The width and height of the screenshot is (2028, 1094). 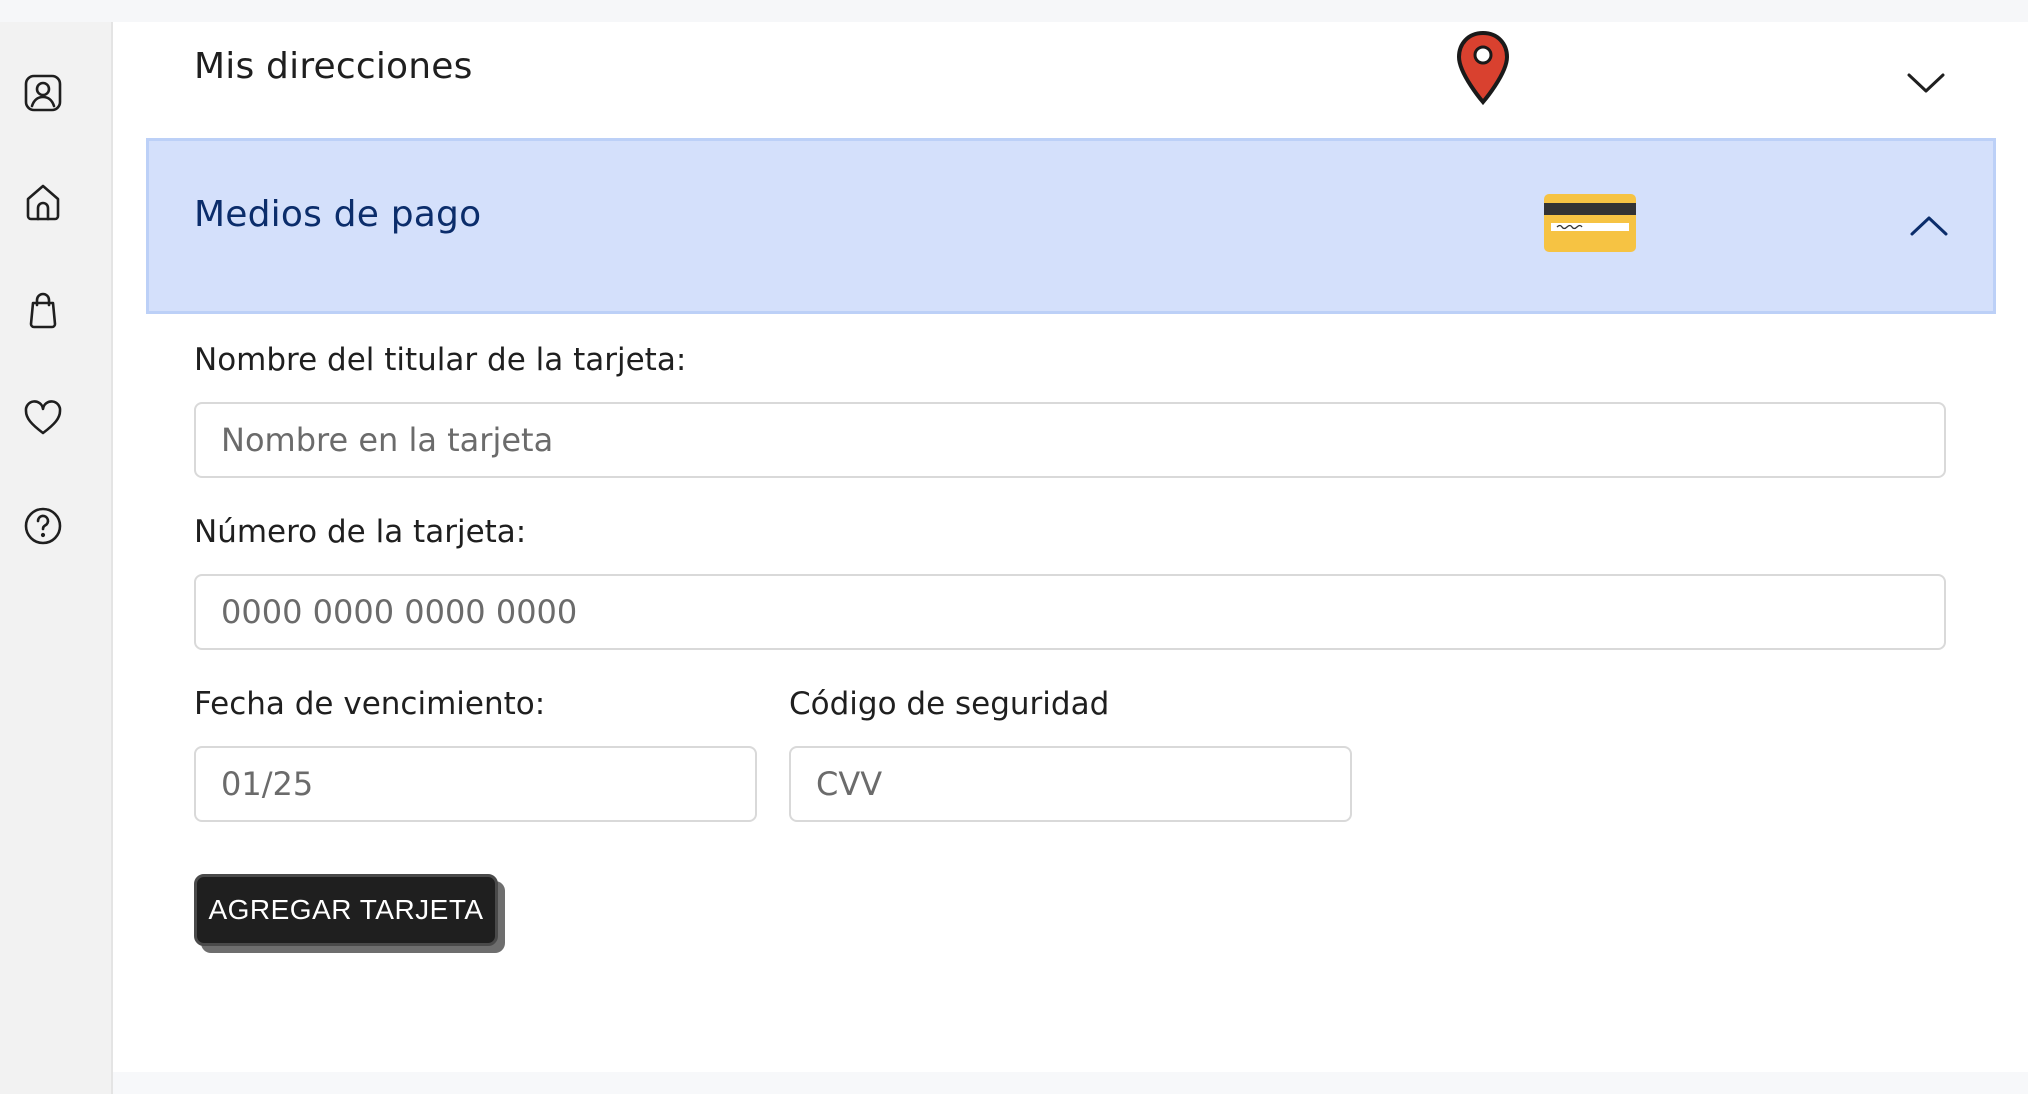 What do you see at coordinates (1014, 11) in the screenshot?
I see `top-strip` at bounding box center [1014, 11].